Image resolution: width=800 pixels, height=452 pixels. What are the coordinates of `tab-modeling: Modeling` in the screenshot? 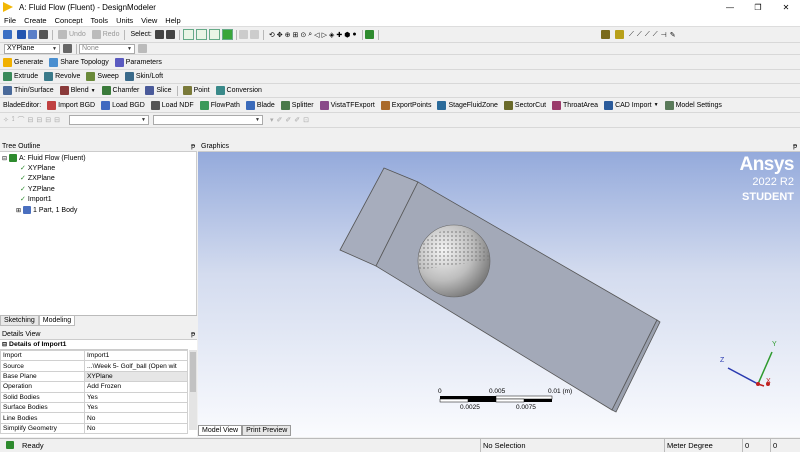 It's located at (57, 321).